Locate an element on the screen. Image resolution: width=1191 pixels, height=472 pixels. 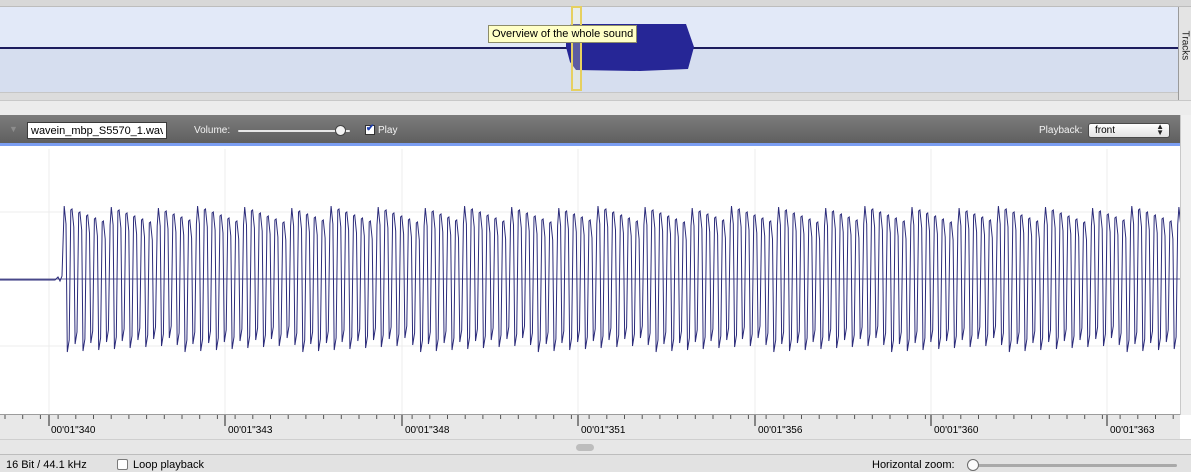
ruler-label: 00'01"348 is located at coordinates (427, 430).